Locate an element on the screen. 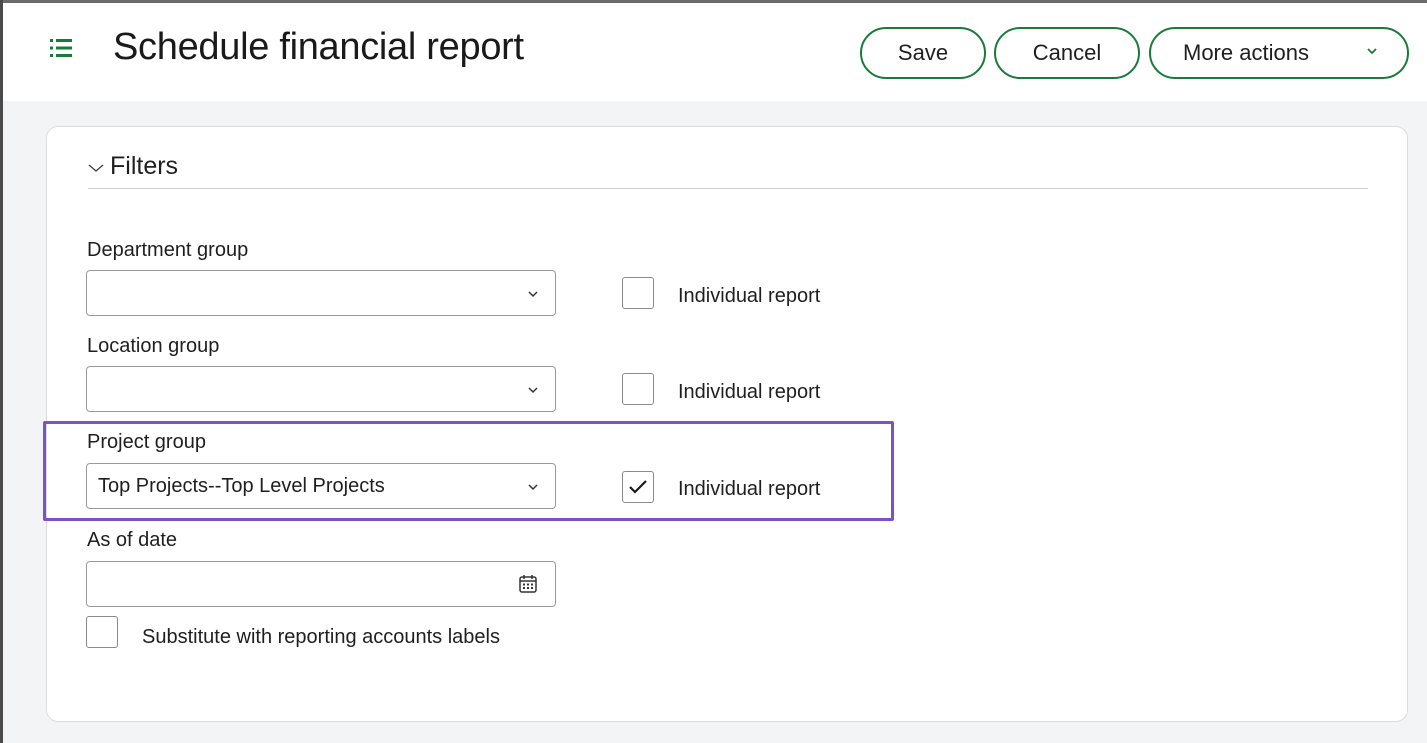 The image size is (1427, 743). location-group-label: Location group is located at coordinates (153, 346).